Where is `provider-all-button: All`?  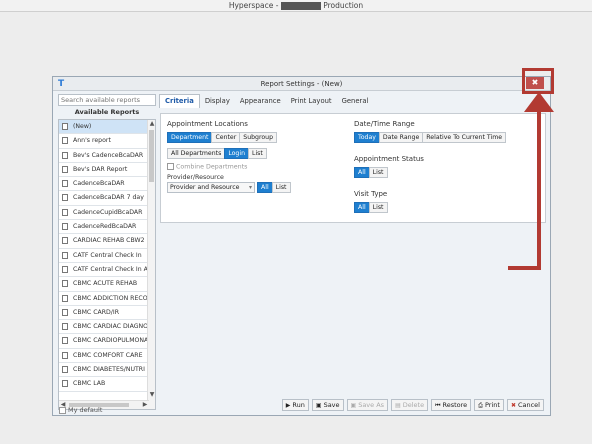 provider-all-button: All is located at coordinates (265, 187).